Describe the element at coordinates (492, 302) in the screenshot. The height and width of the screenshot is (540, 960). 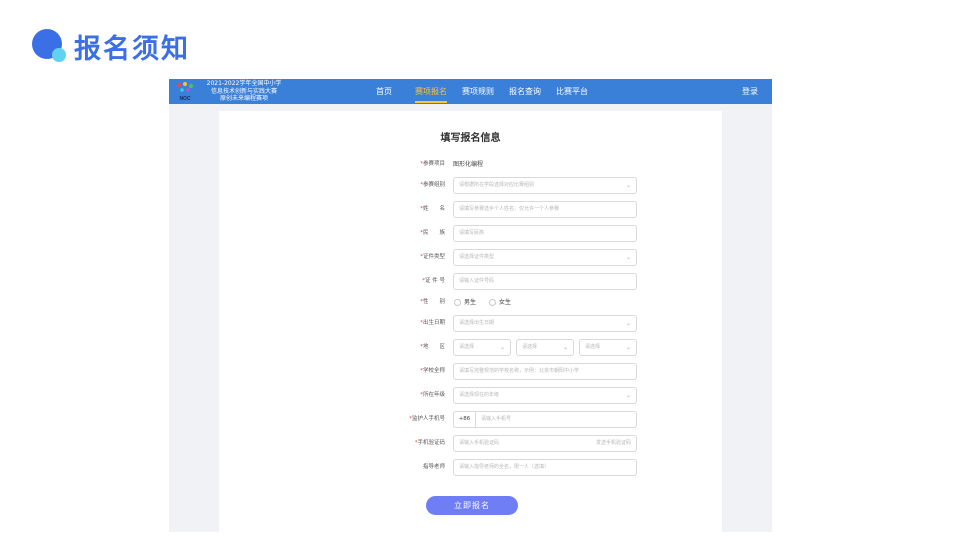
I see `radio-female` at that location.